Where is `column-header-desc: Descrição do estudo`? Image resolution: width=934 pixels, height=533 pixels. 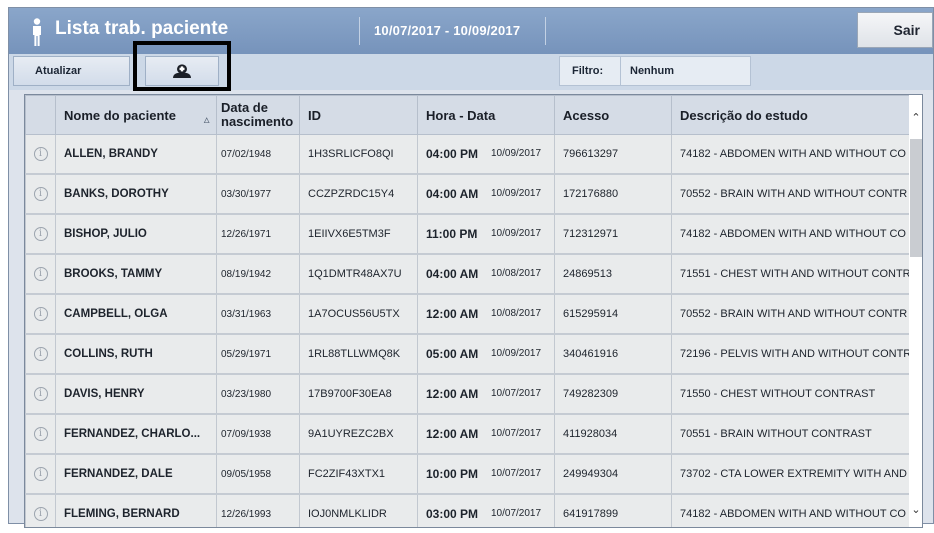
column-header-desc: Descrição do estudo is located at coordinates (793, 115).